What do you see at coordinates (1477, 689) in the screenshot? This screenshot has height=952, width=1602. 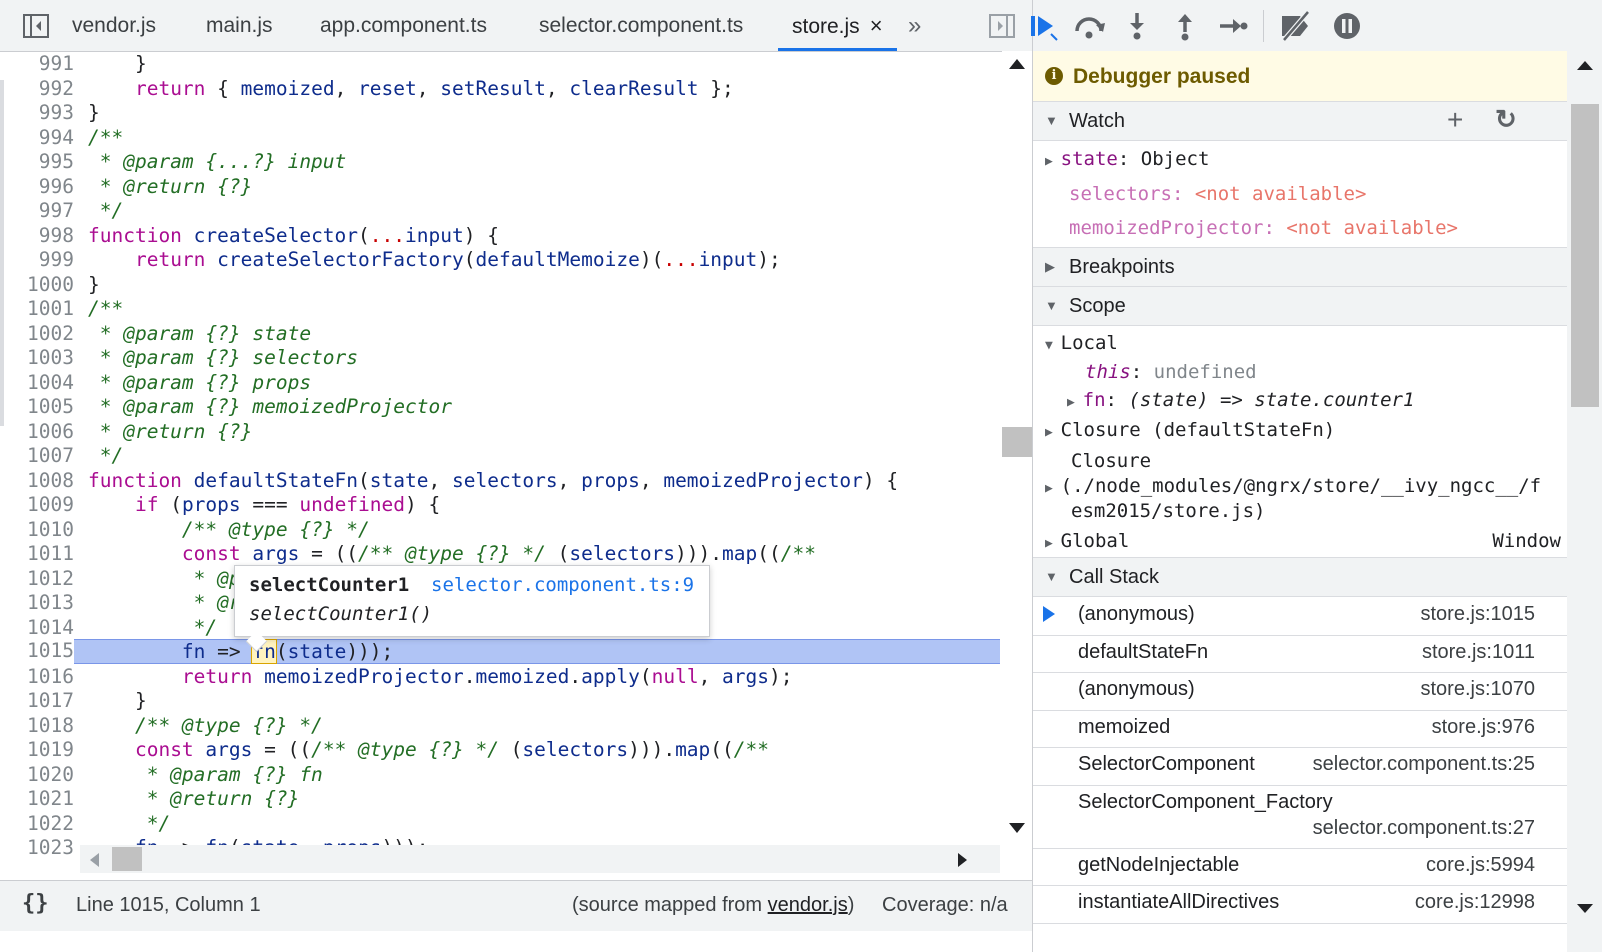 I see `frame-location: store.js:1070` at bounding box center [1477, 689].